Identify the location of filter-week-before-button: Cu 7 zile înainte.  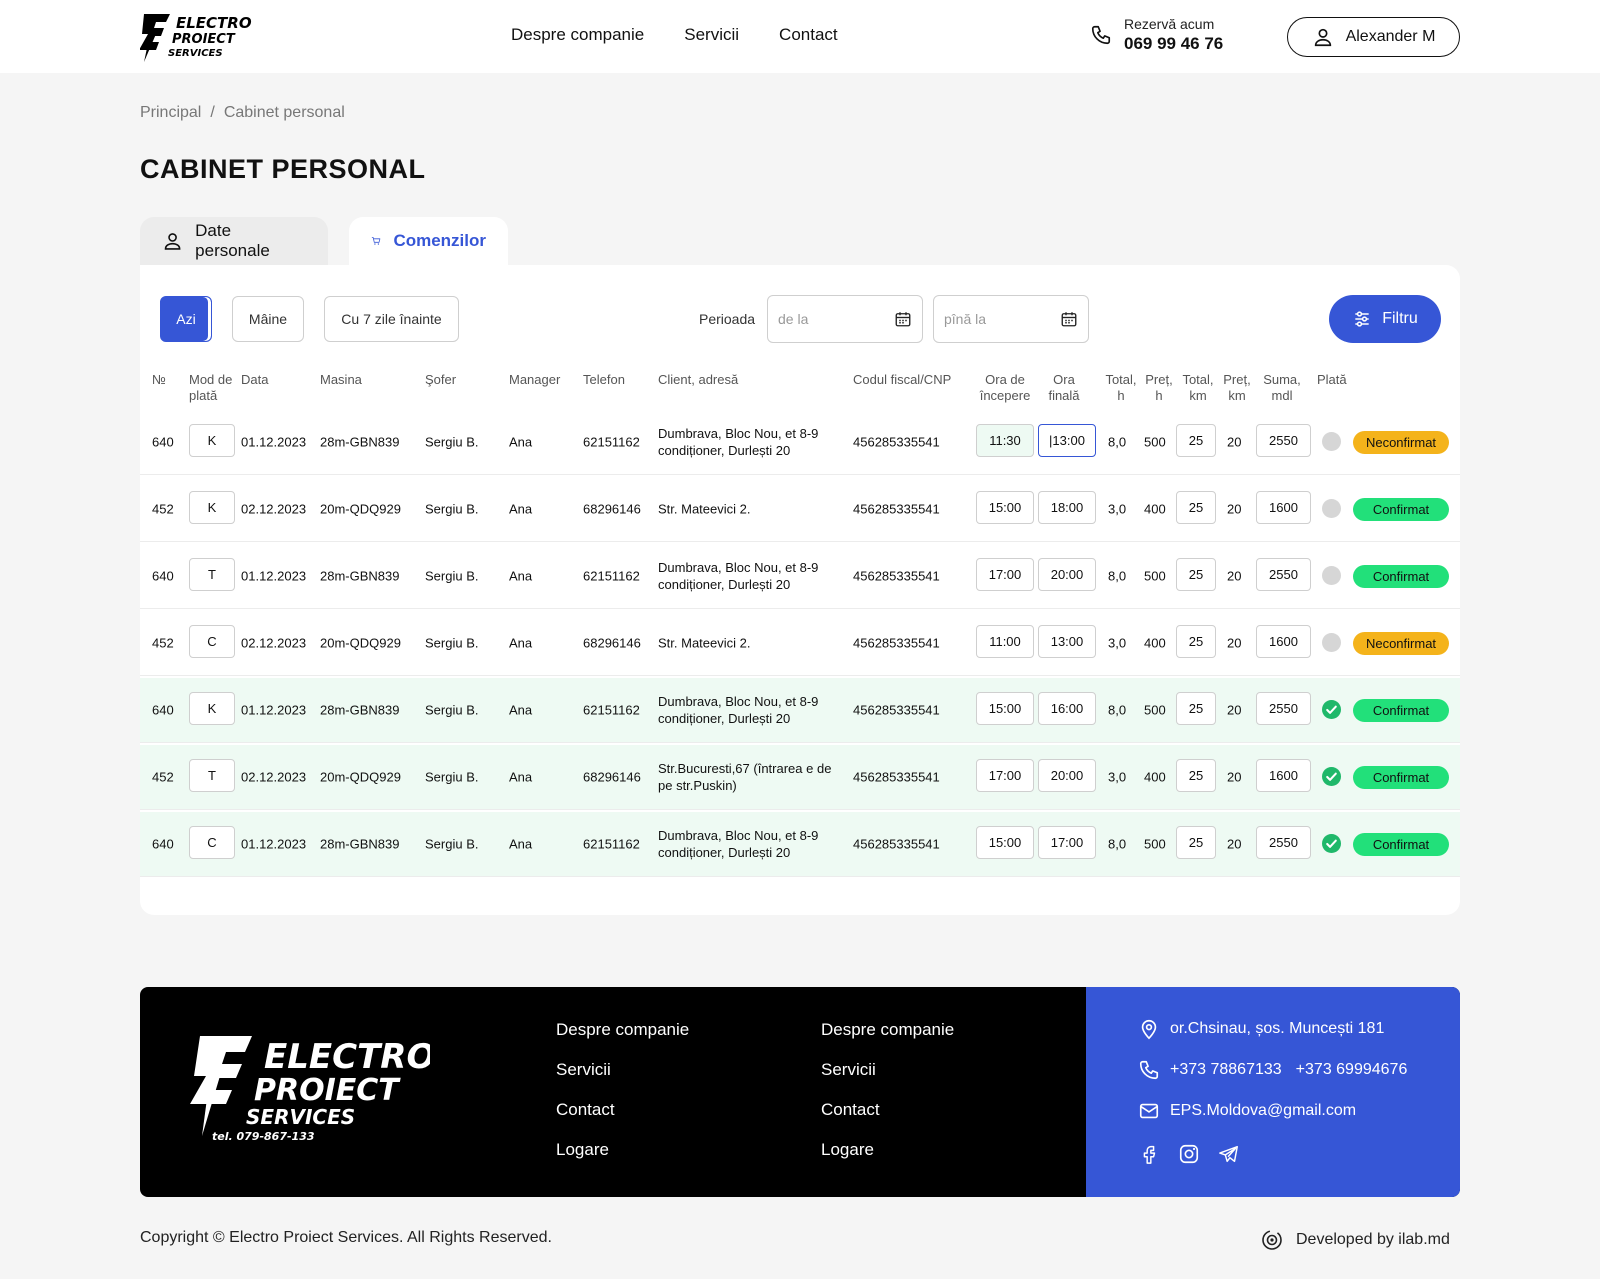
(391, 319).